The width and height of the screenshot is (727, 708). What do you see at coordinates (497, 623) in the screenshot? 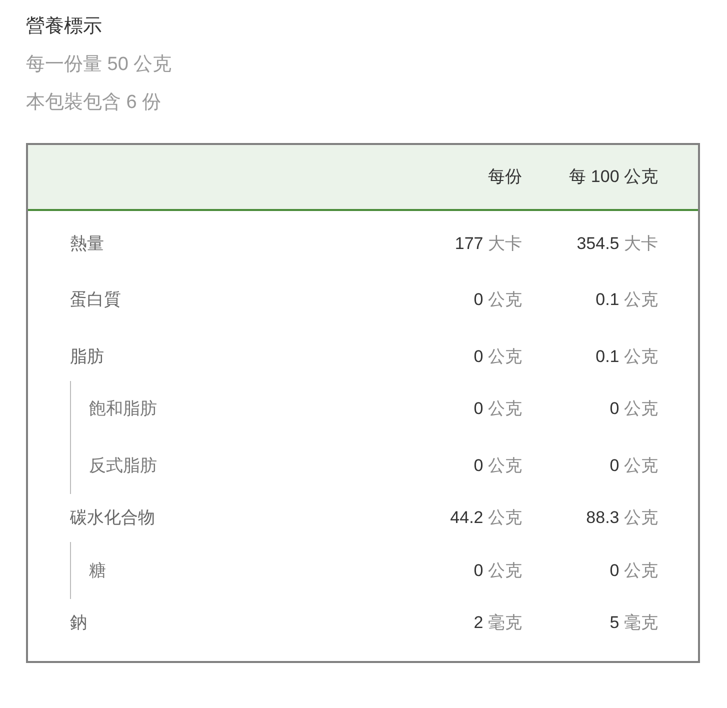
I see `table-cell-text: 2 毫克` at bounding box center [497, 623].